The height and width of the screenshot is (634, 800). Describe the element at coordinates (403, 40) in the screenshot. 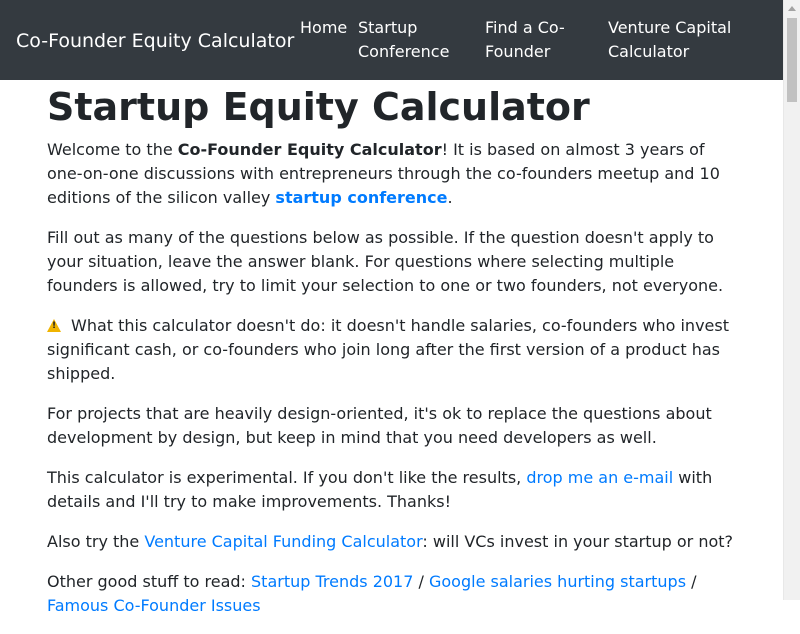

I see `nav-startup-conference: Startup Conference` at that location.